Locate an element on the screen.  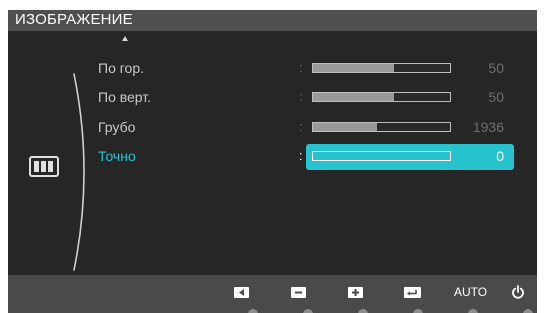
minus-icon is located at coordinates (298, 292).